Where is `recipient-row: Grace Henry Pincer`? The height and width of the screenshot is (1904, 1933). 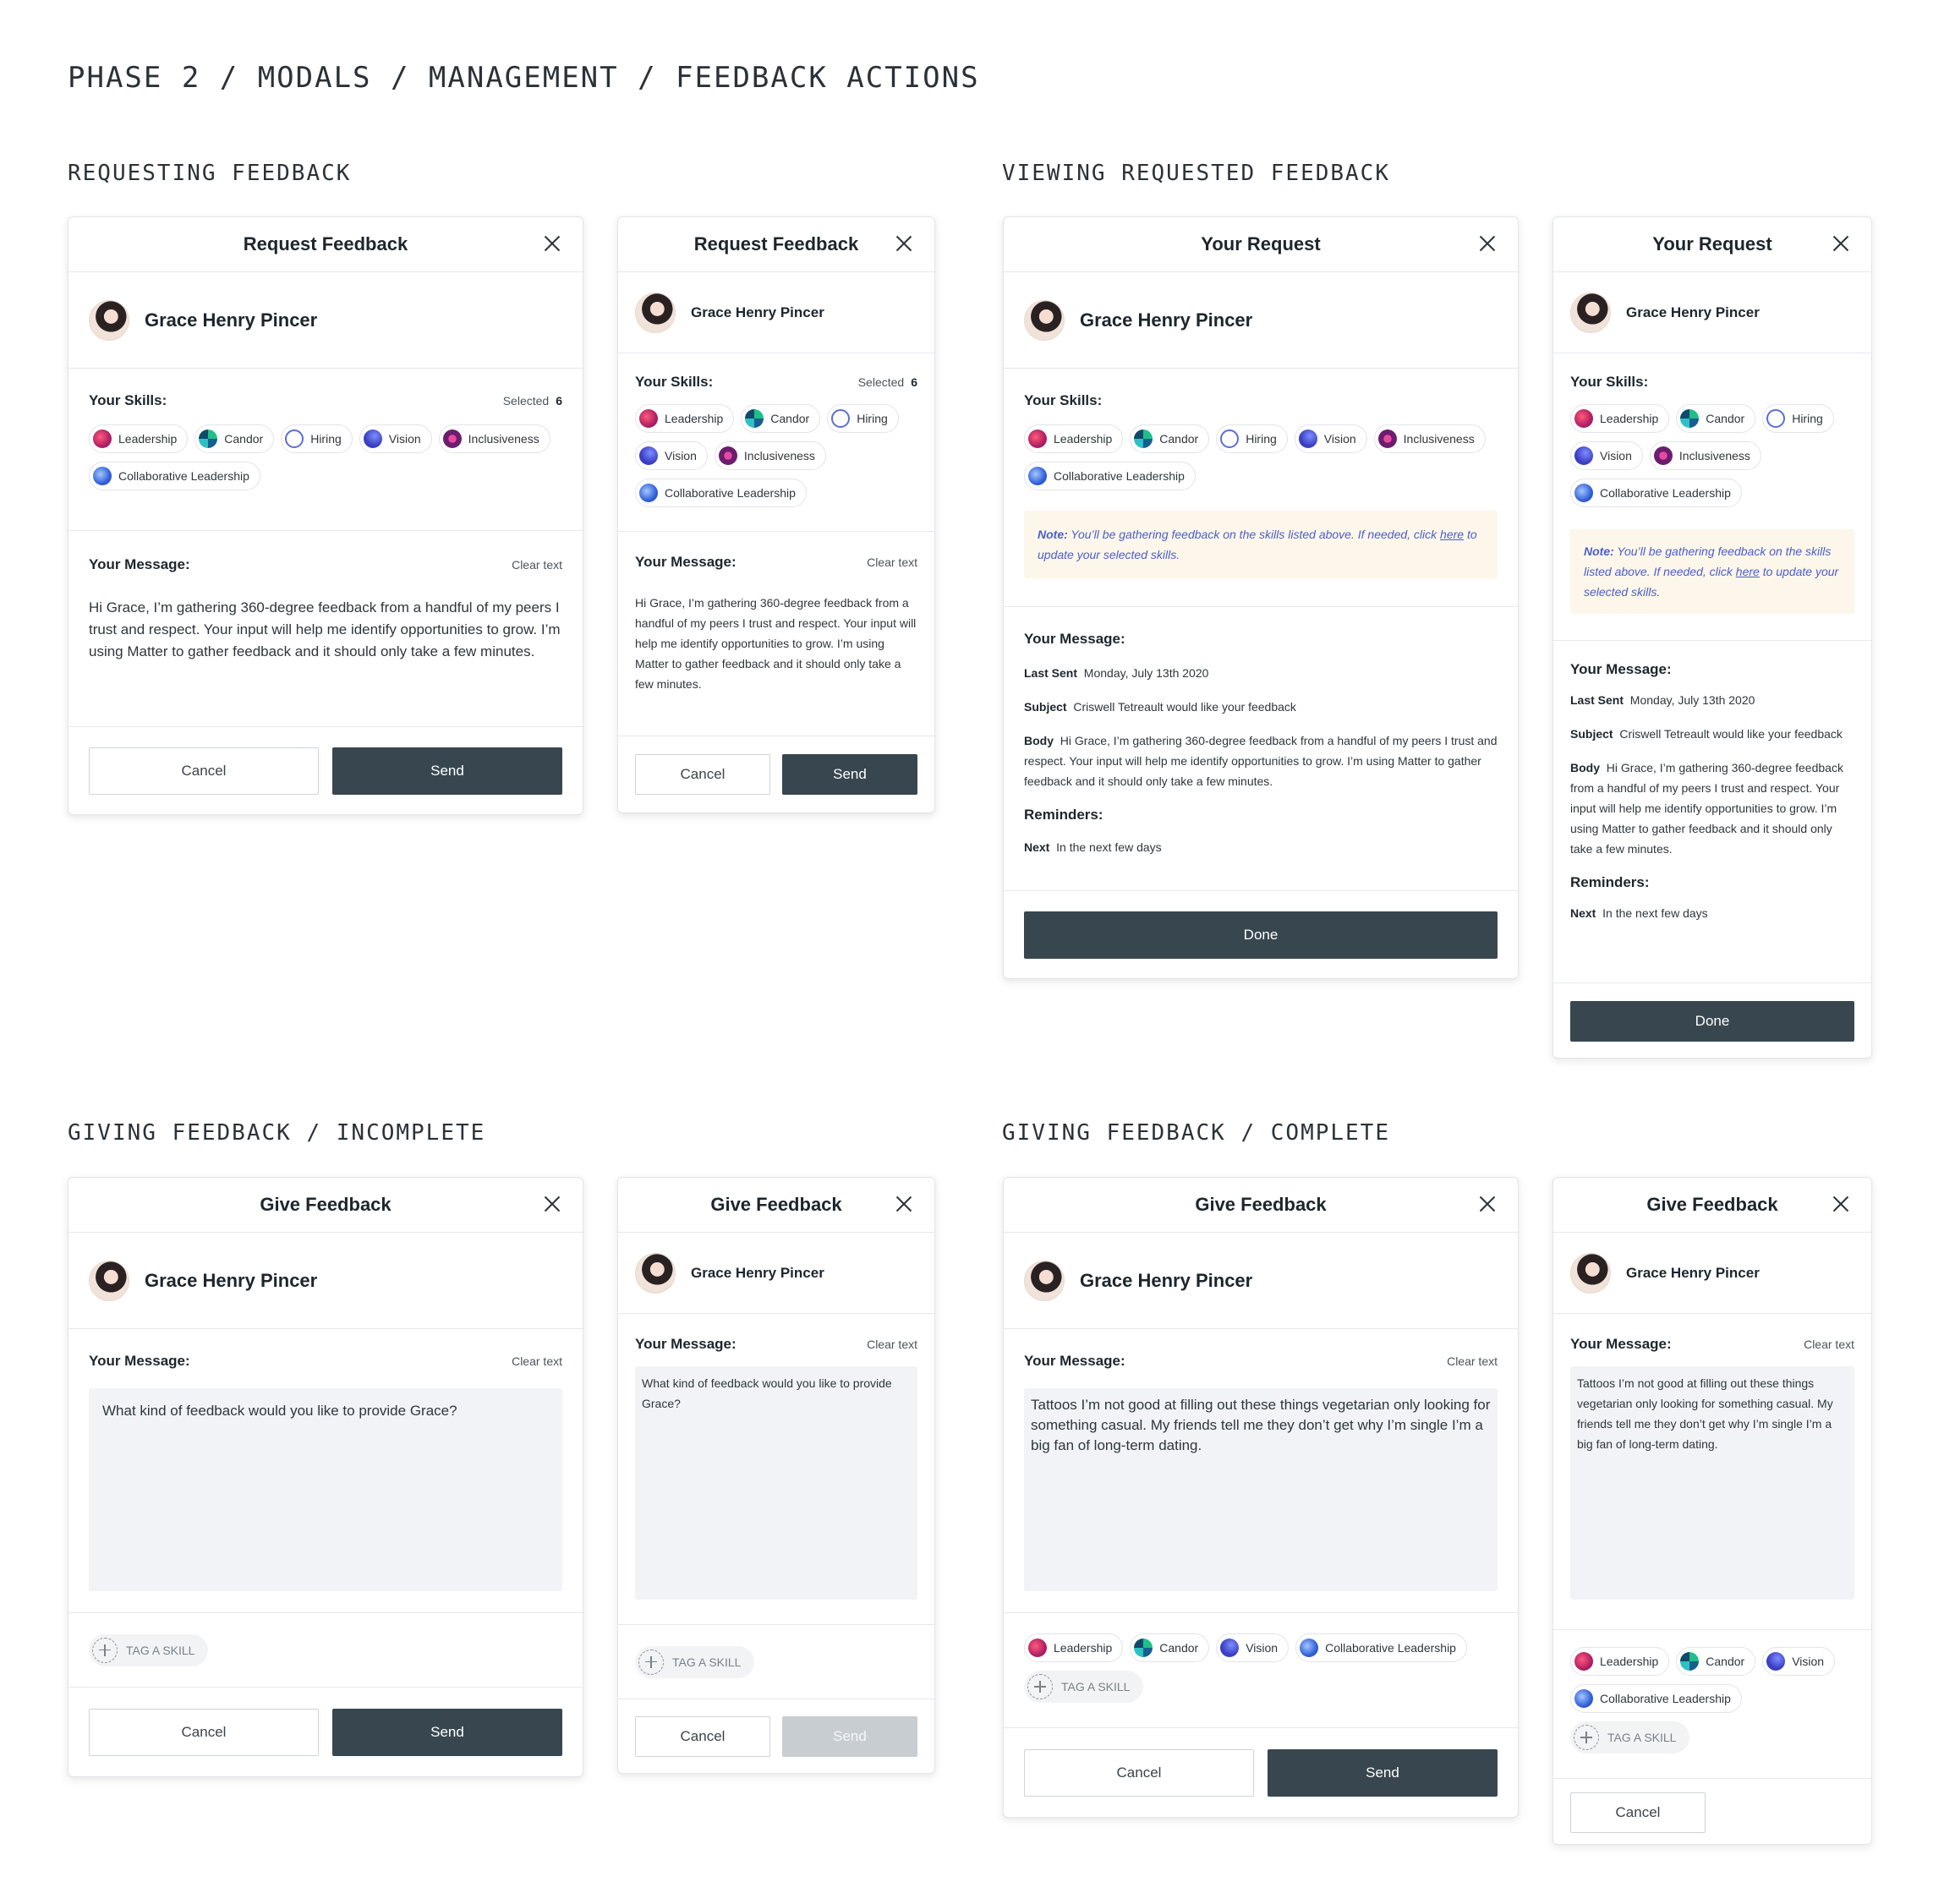 recipient-row: Grace Henry Pincer is located at coordinates (776, 312).